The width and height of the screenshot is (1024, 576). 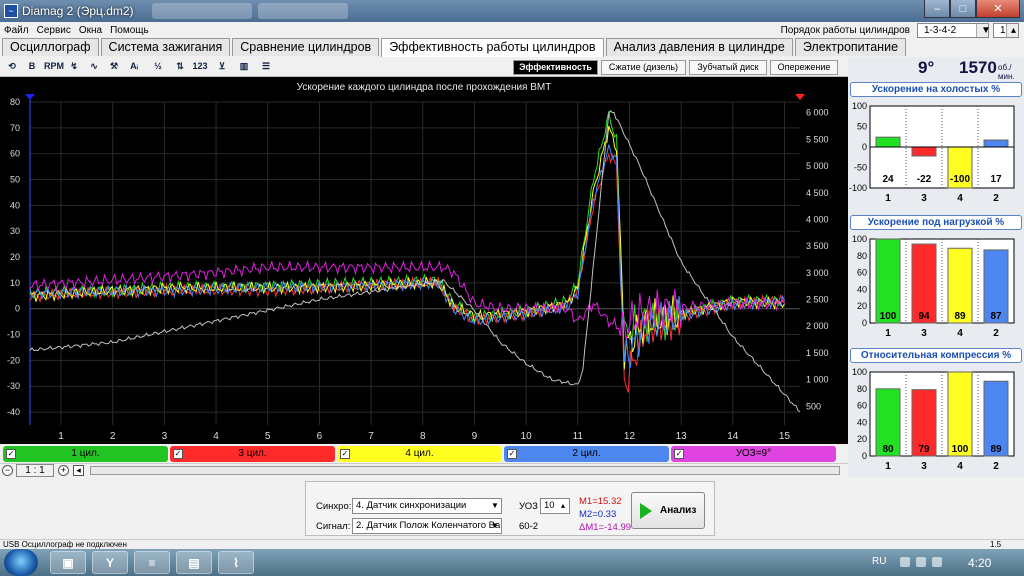 I want to click on bar-chart-icon: ▥, so click(x=244, y=66).